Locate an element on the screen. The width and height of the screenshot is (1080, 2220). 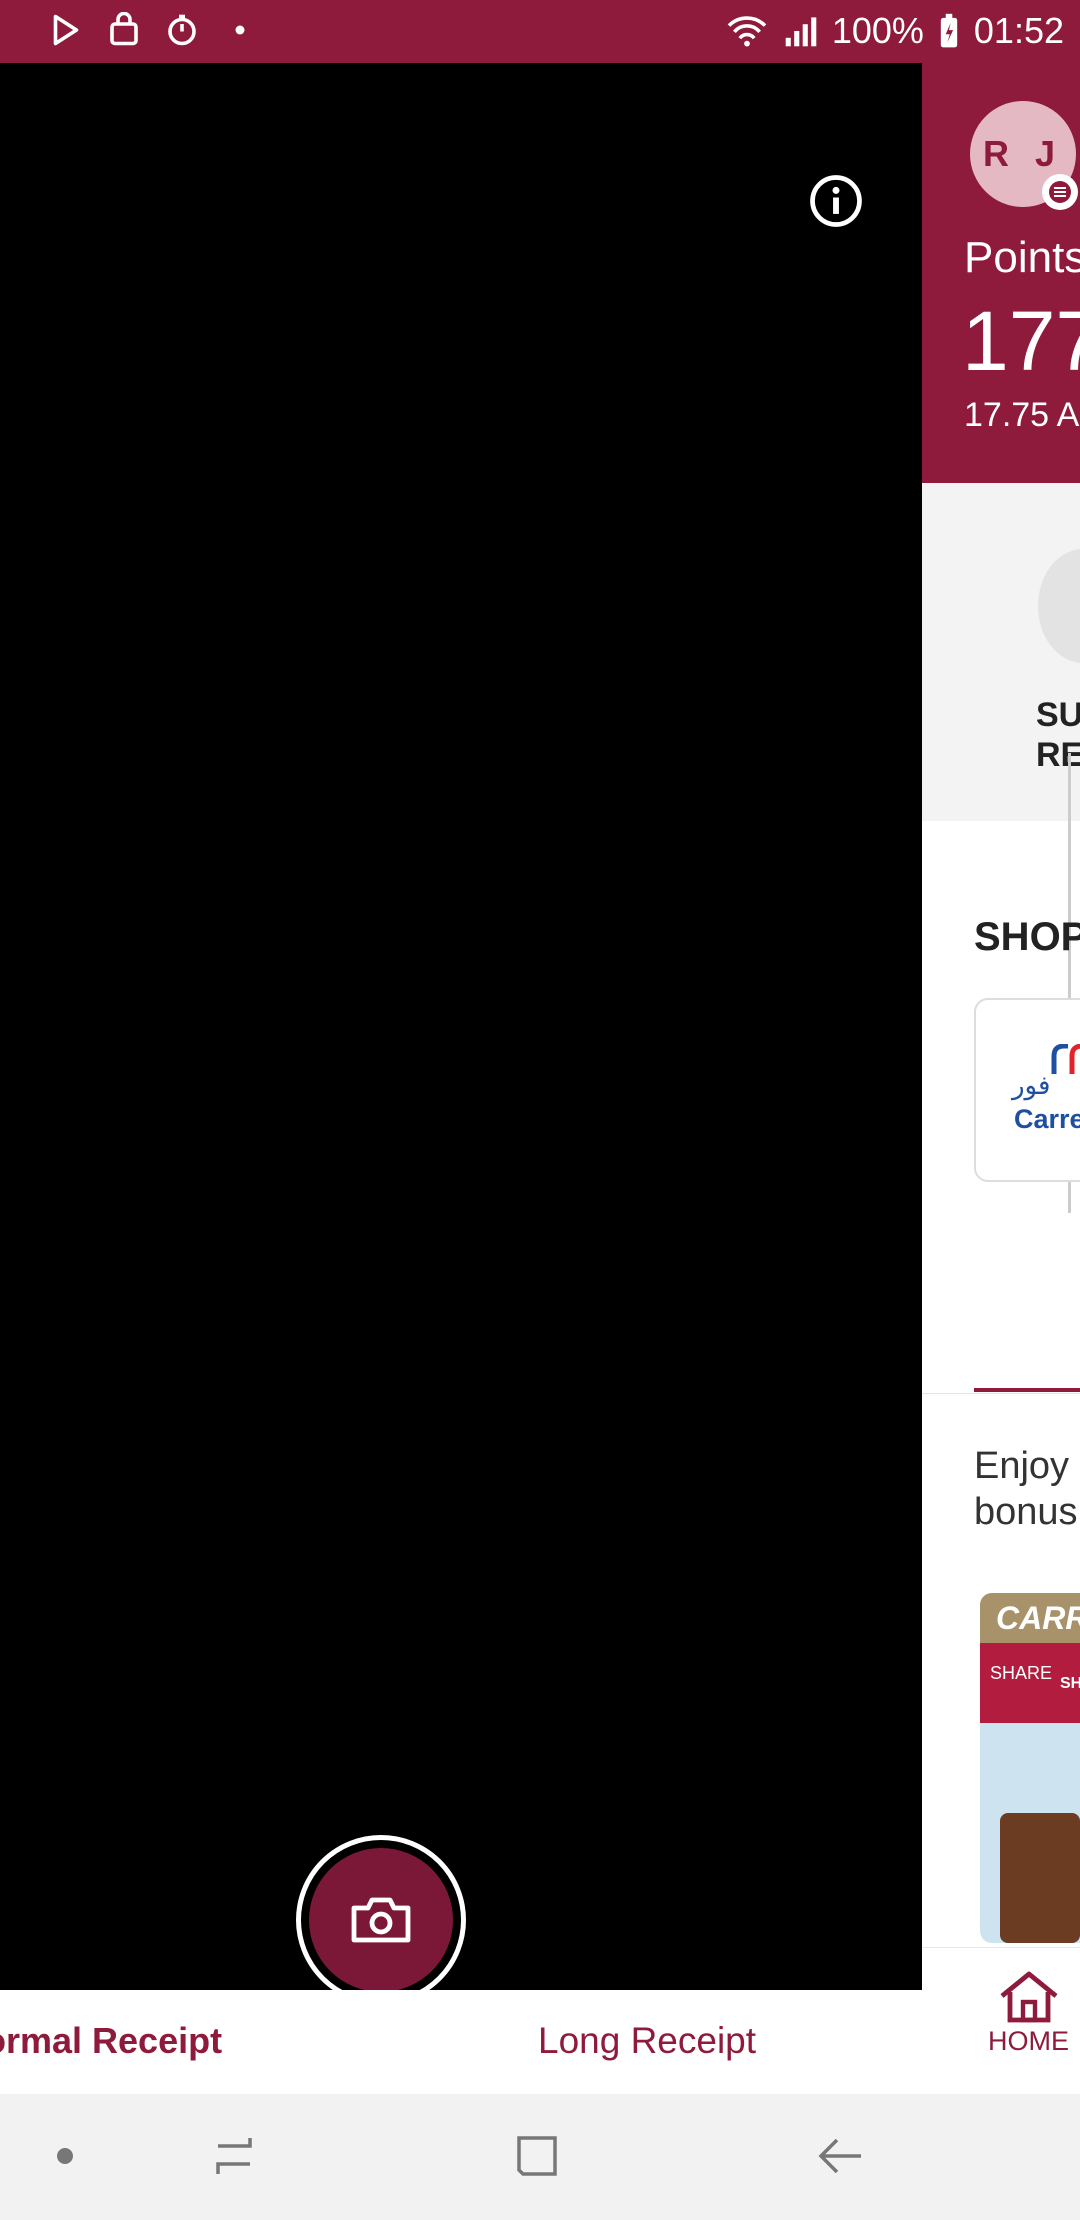
bottom-navigation: HOME is located at coordinates (1001, 2020).